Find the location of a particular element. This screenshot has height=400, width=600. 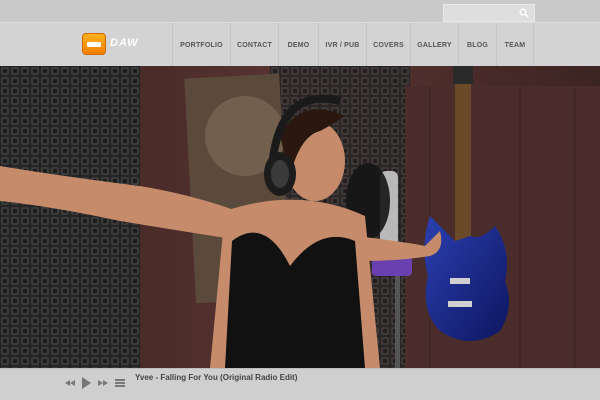

nav-item-covers: COVERS is located at coordinates (388, 45).